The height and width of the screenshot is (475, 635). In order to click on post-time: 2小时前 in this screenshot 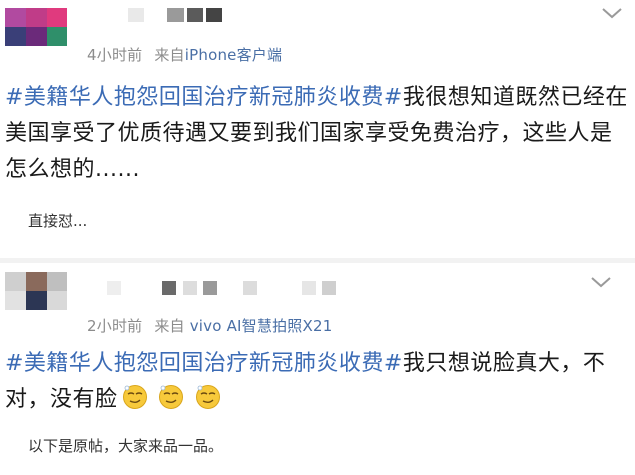, I will do `click(115, 326)`.